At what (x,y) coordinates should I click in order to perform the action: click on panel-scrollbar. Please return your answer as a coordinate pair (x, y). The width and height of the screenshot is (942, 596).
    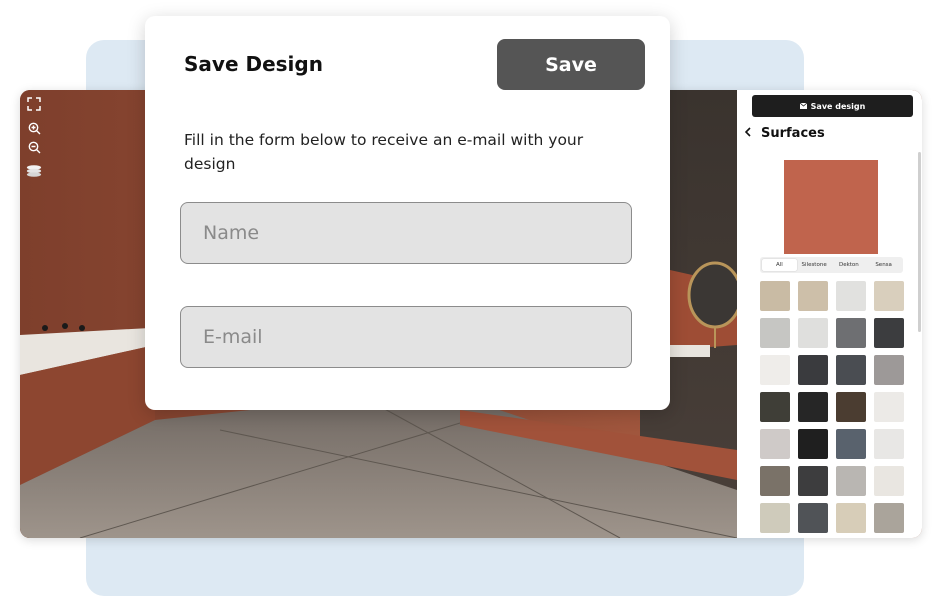
    Looking at the image, I should click on (919, 242).